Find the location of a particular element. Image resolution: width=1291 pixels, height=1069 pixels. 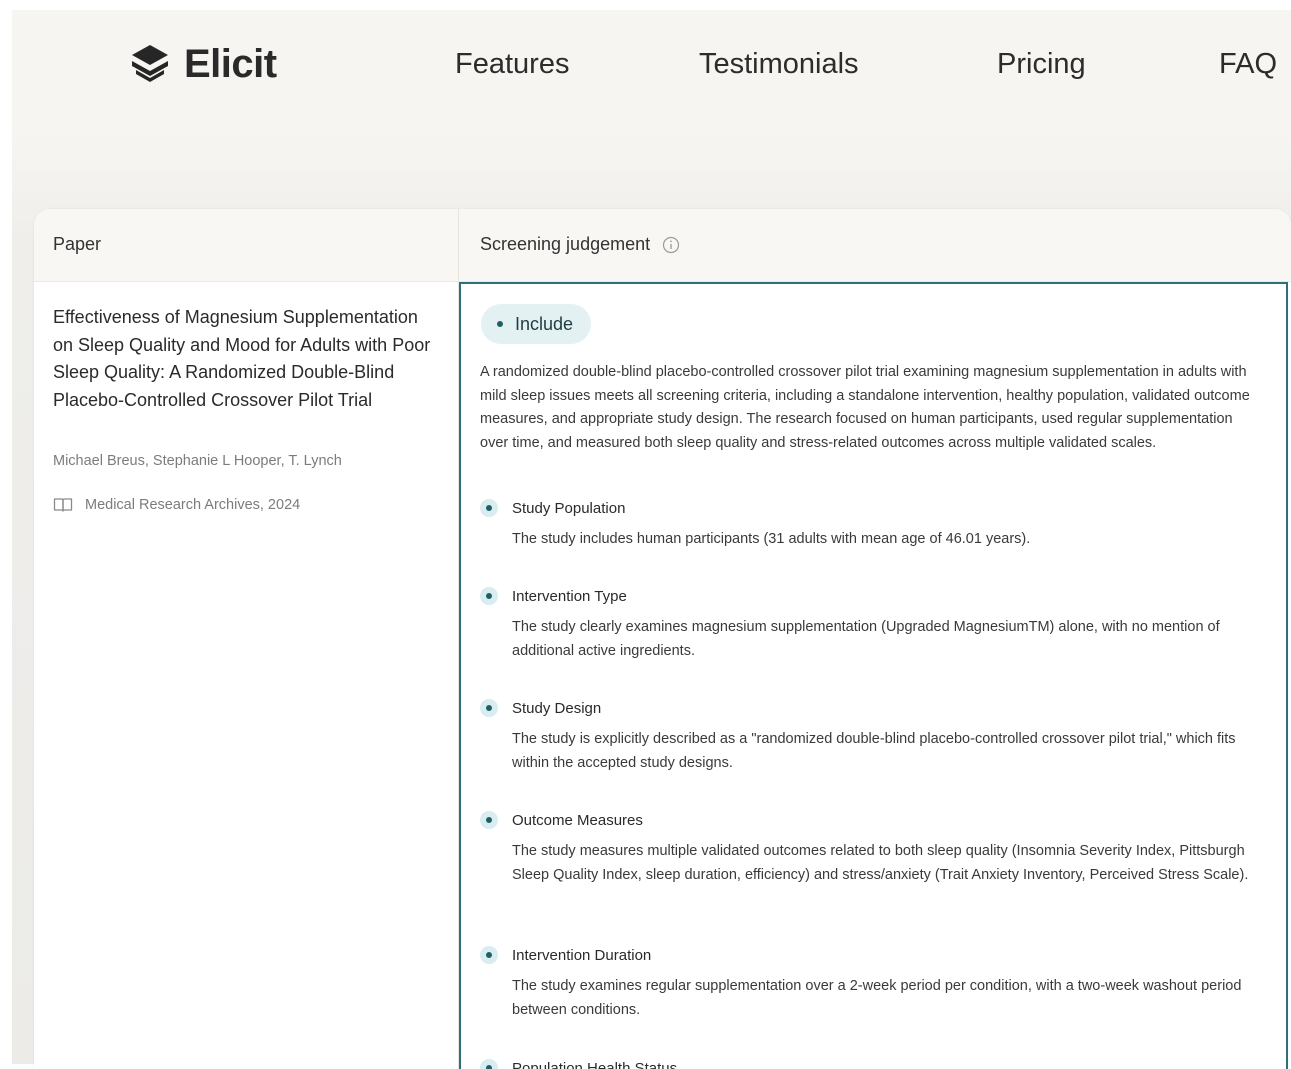

column-header-screening-label: Screening judgement is located at coordinates (565, 244).